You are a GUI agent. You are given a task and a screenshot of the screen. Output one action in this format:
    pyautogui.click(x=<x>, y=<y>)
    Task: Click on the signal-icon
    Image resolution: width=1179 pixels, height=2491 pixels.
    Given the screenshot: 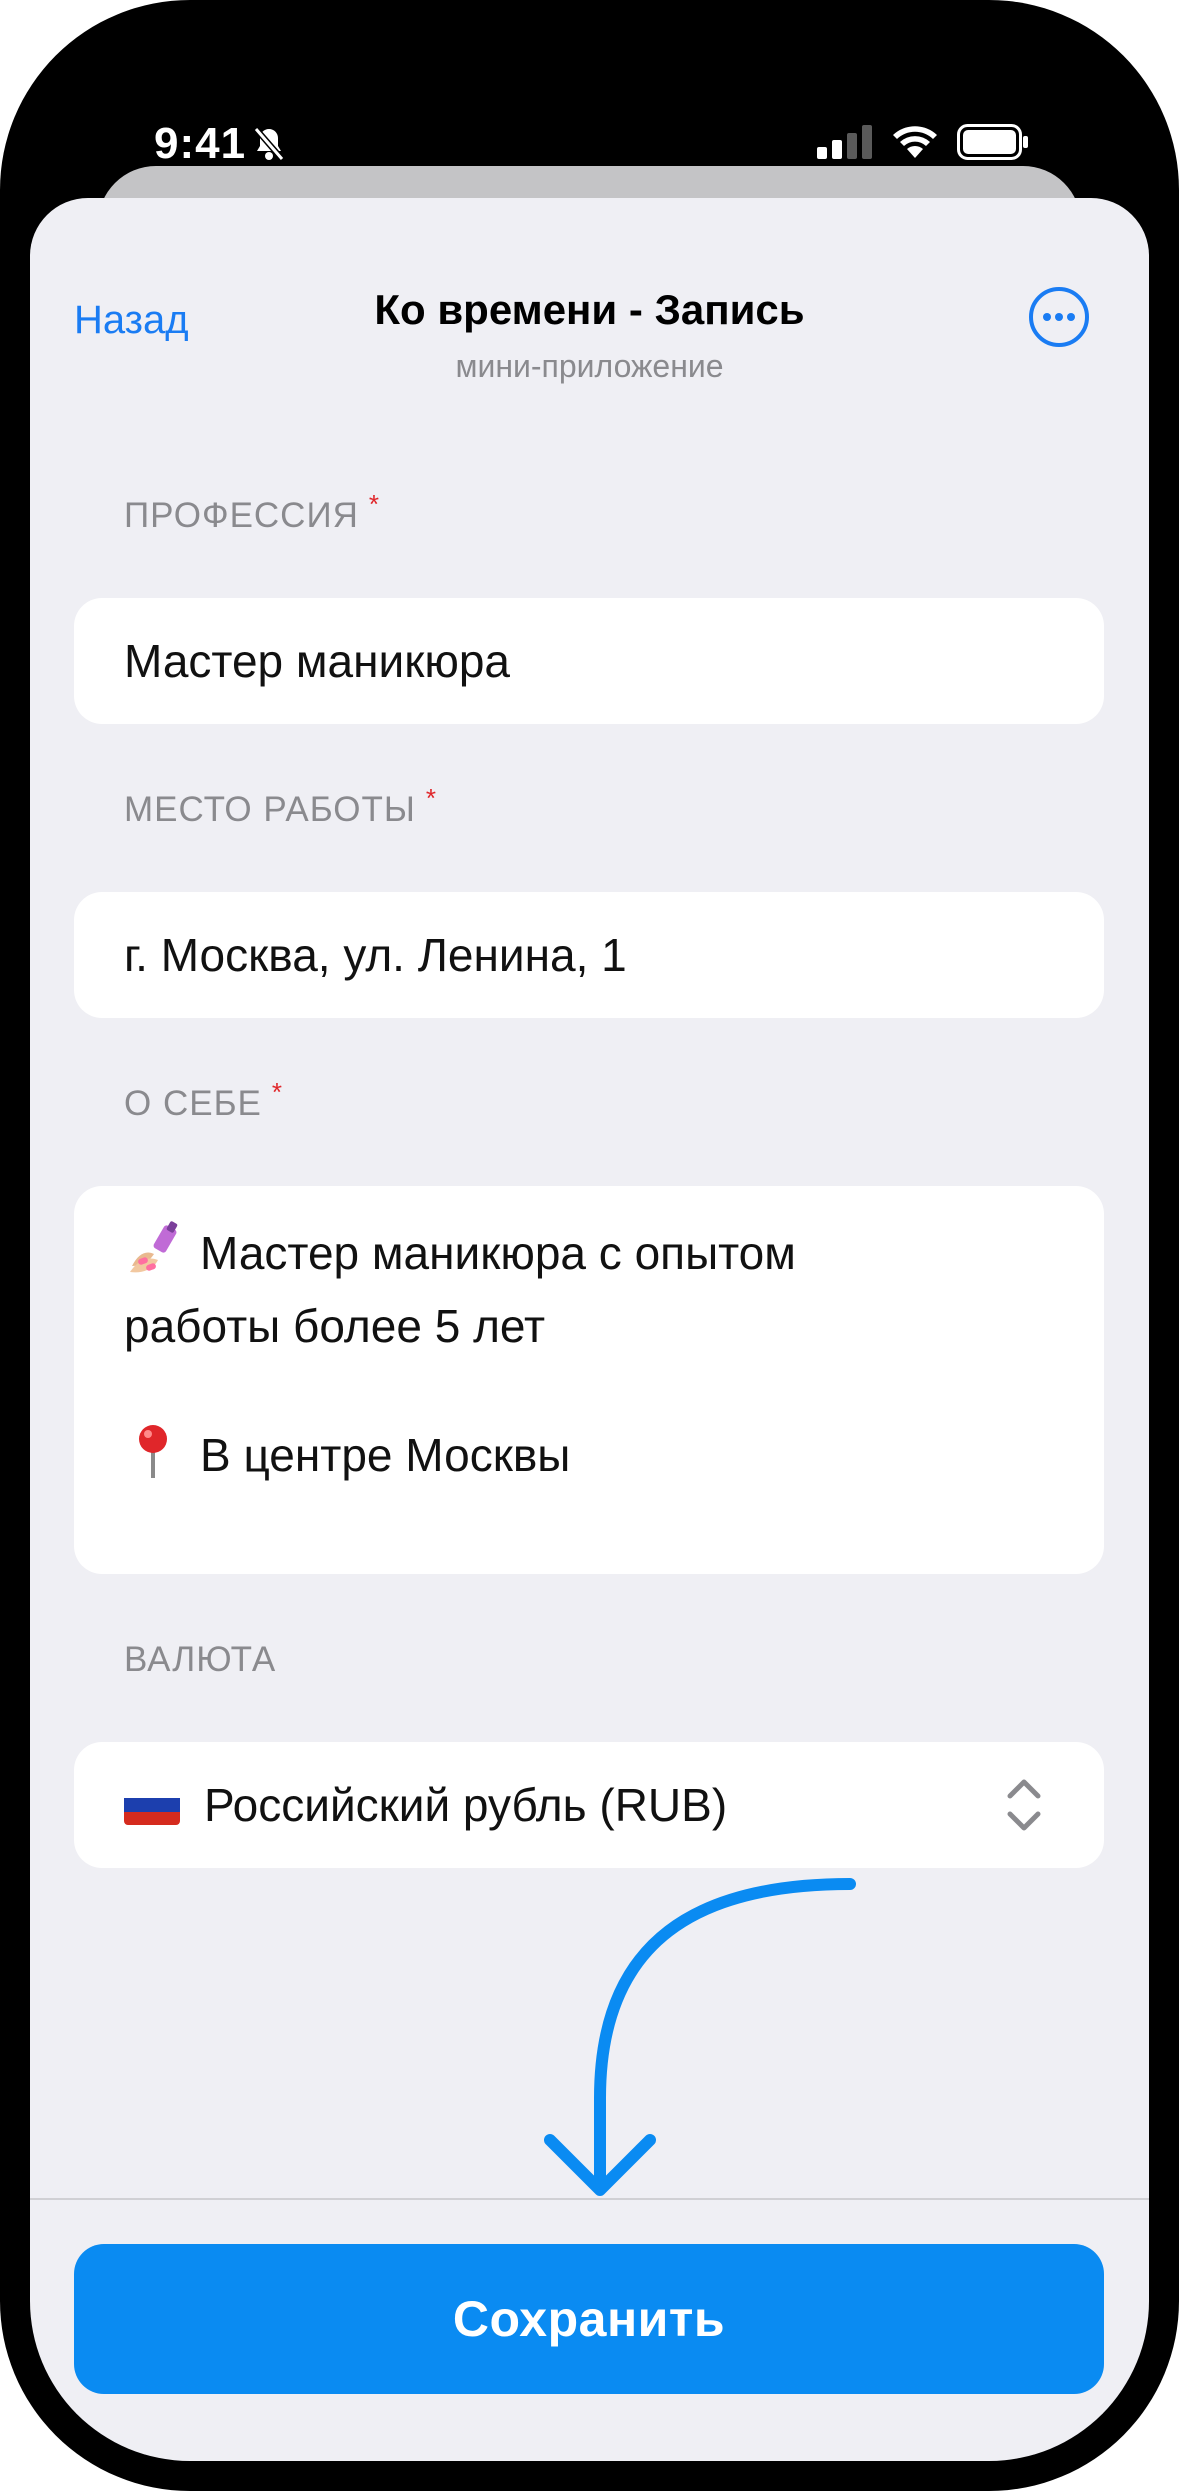 What is the action you would take?
    pyautogui.click(x=845, y=144)
    